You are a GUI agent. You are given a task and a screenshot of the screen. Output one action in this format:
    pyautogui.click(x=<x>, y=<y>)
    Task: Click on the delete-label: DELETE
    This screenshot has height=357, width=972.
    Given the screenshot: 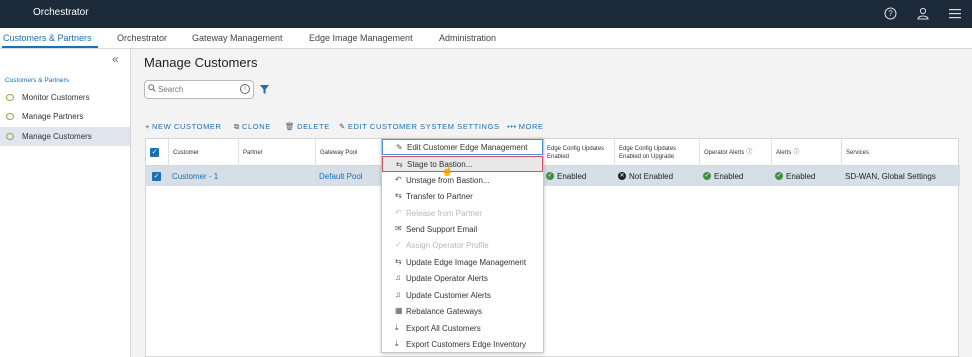 What is the action you would take?
    pyautogui.click(x=313, y=126)
    